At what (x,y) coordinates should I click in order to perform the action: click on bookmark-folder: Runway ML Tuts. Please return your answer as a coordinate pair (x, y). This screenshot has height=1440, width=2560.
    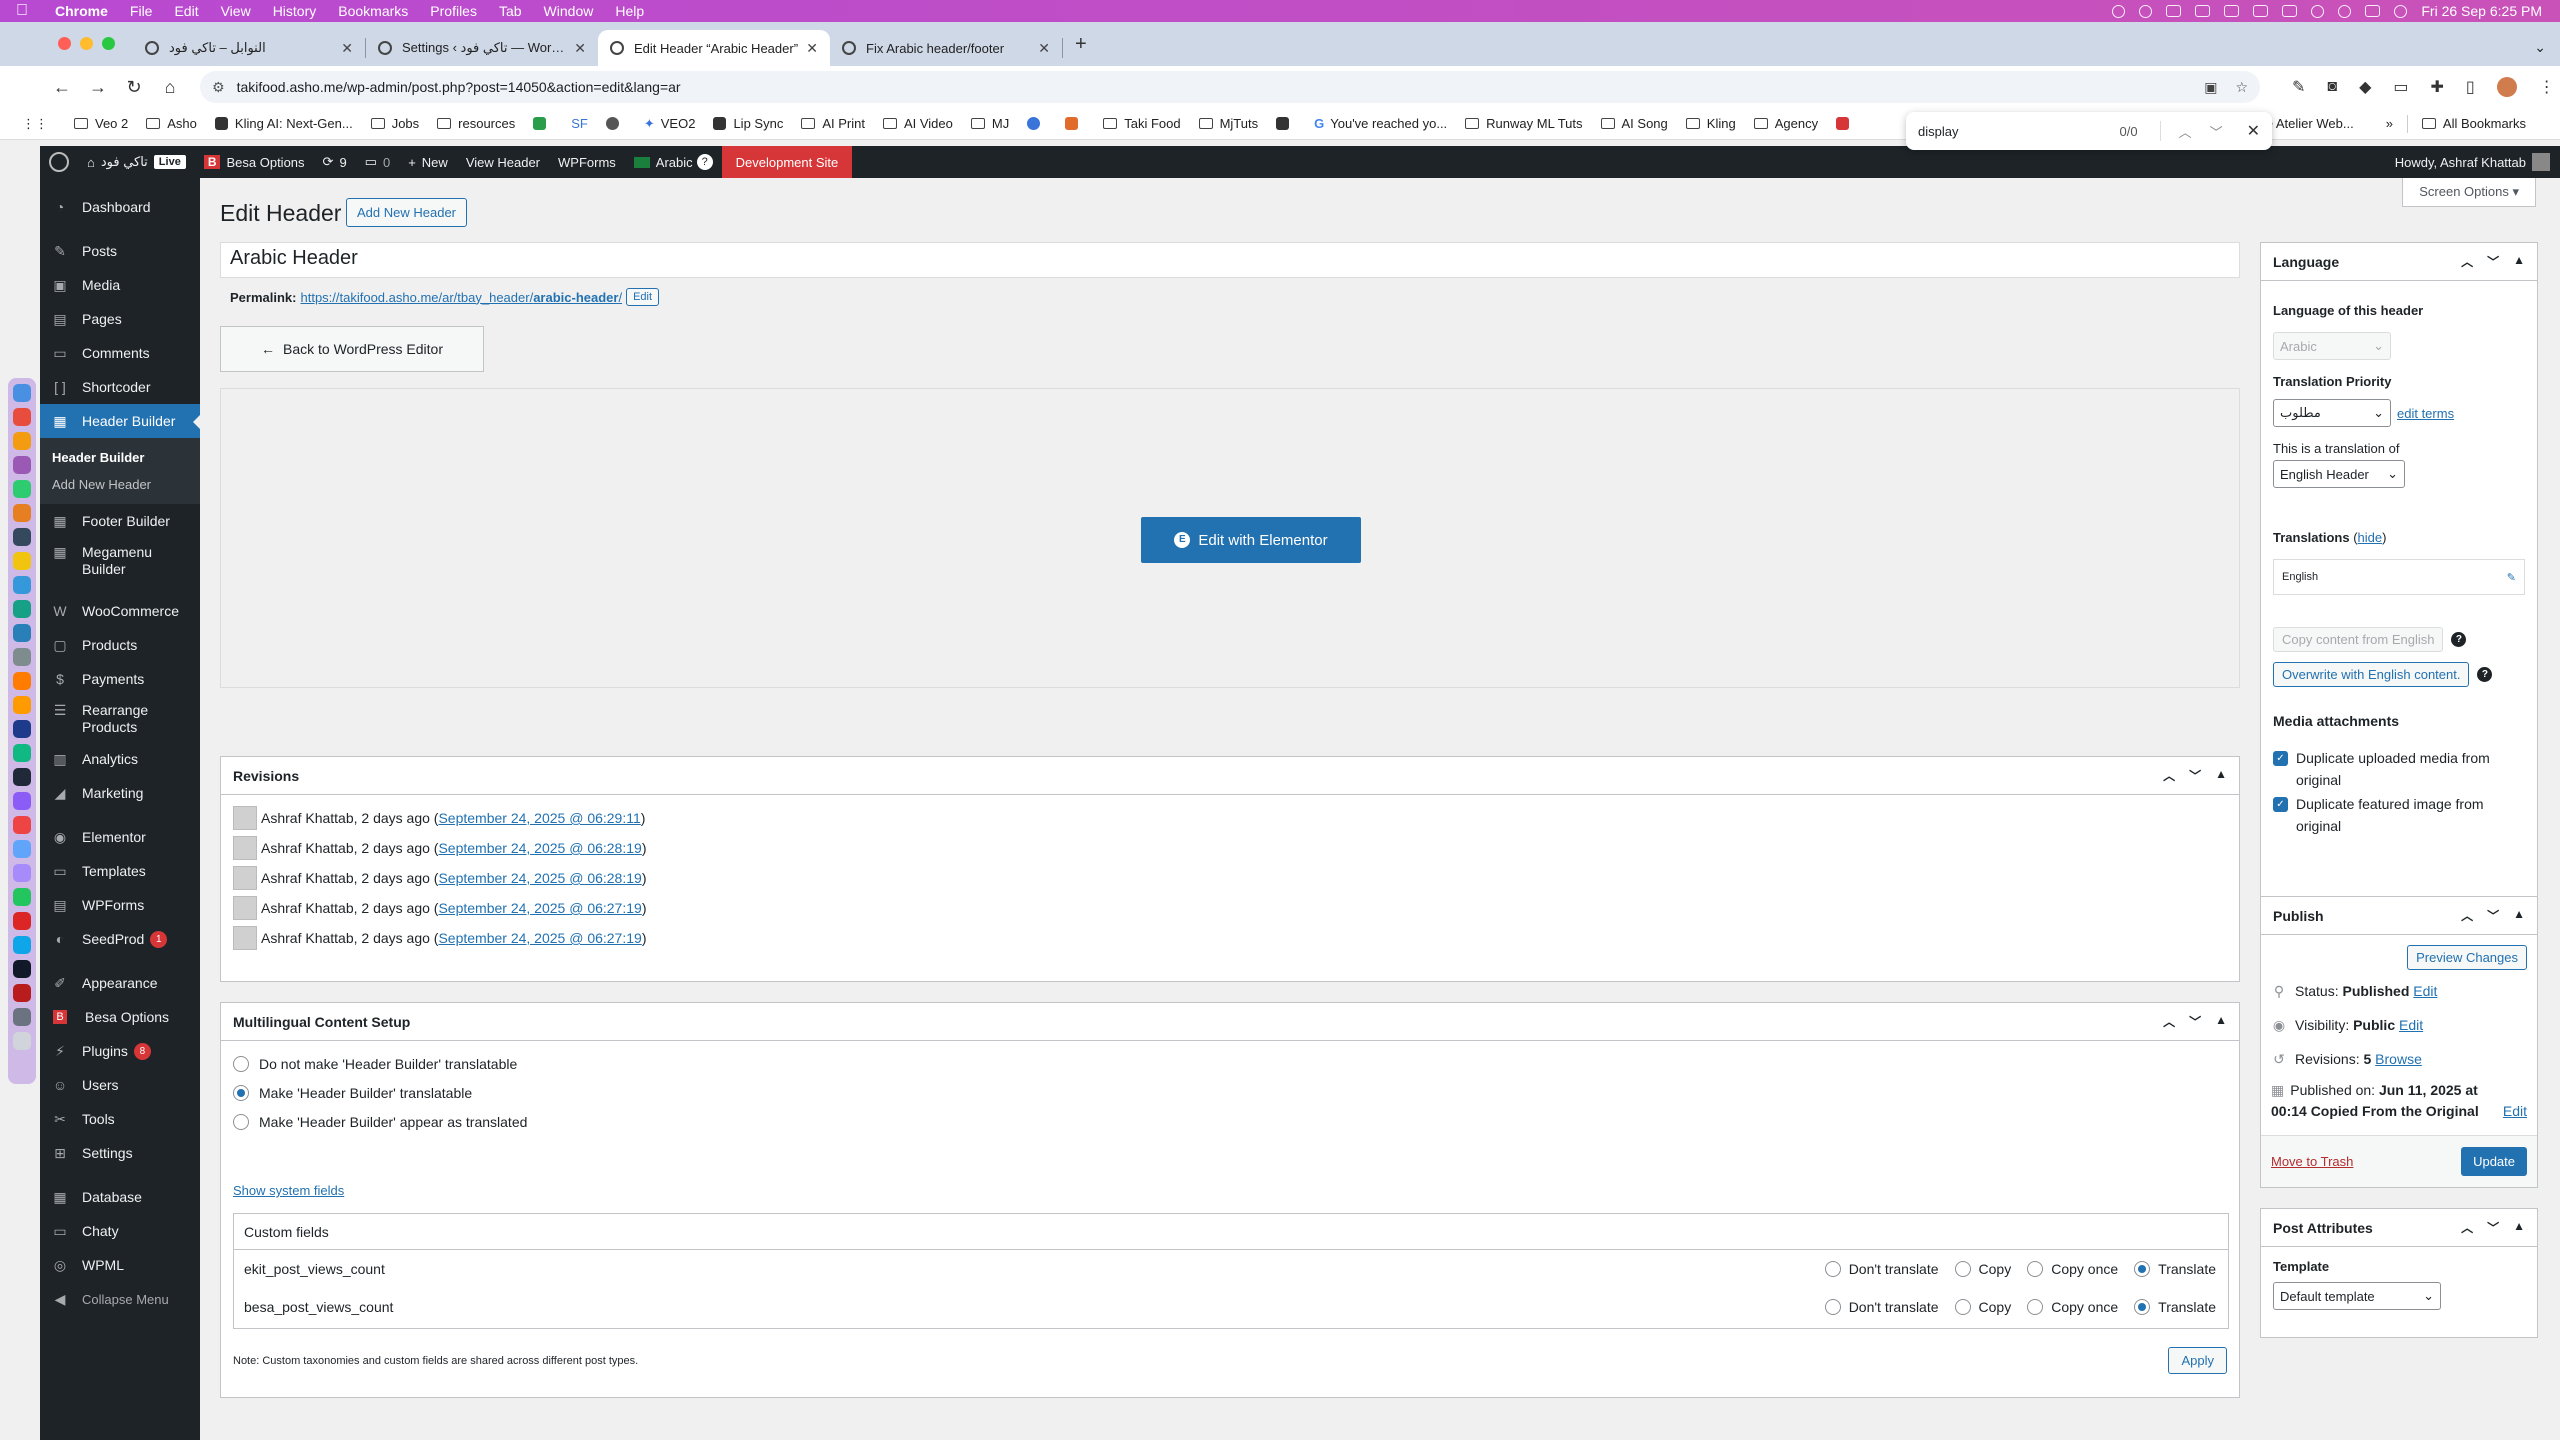
    Looking at the image, I should click on (1524, 123).